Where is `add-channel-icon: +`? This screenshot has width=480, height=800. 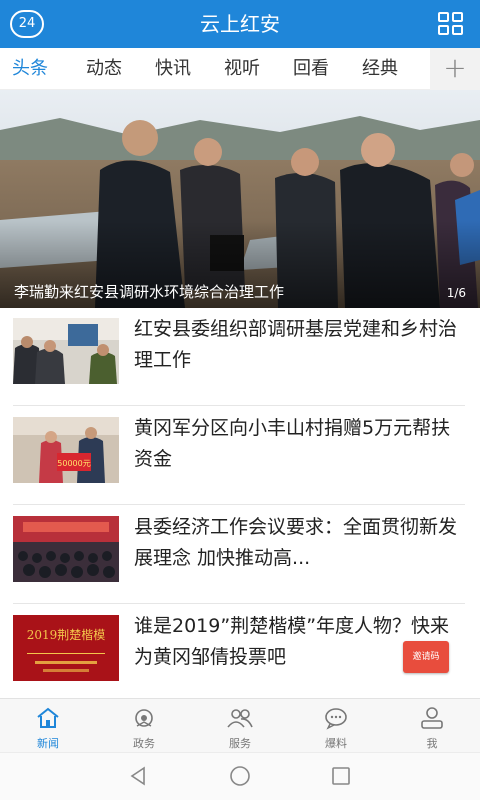 add-channel-icon: + is located at coordinates (455, 69).